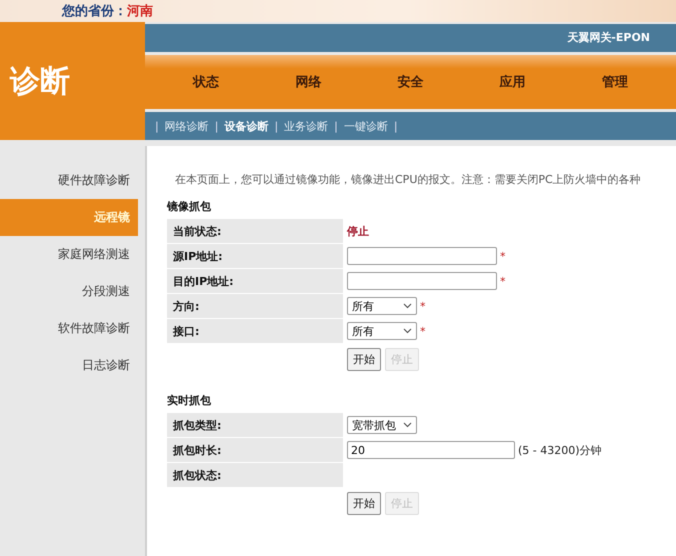 The height and width of the screenshot is (556, 676). Describe the element at coordinates (410, 82) in the screenshot. I see `nav-item: 安全` at that location.